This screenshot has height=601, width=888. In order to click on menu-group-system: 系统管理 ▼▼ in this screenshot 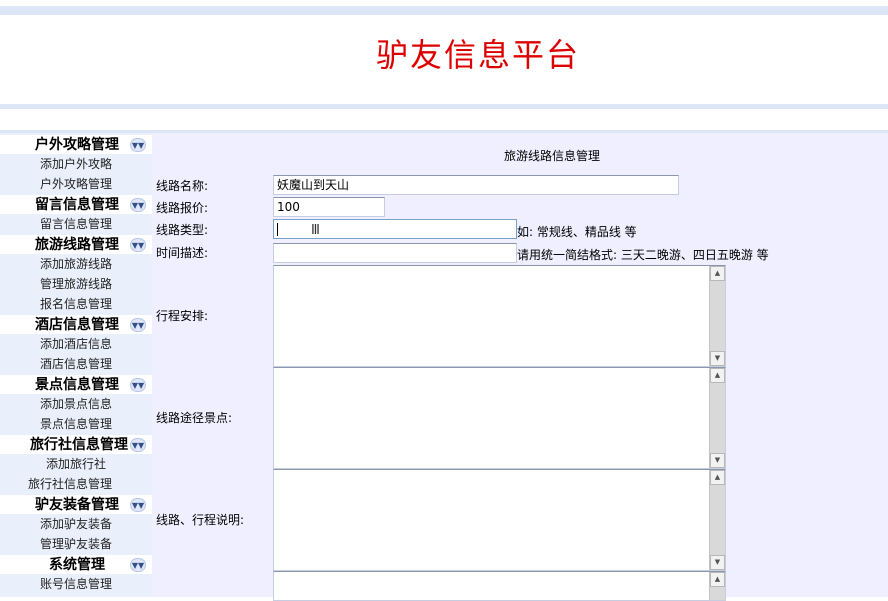, I will do `click(76, 565)`.